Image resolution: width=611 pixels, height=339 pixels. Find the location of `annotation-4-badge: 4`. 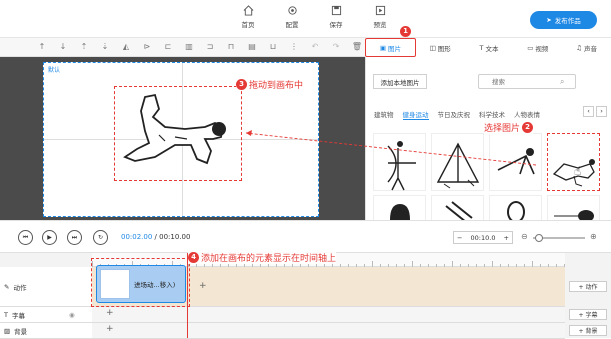

annotation-4-badge: 4 is located at coordinates (193, 257).